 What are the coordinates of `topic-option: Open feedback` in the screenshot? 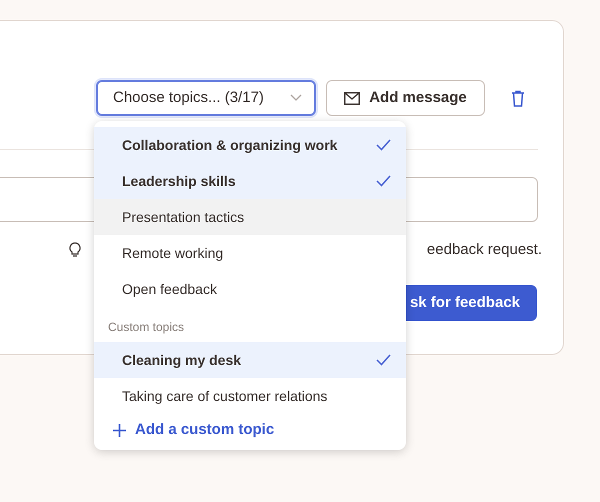 It's located at (250, 289).